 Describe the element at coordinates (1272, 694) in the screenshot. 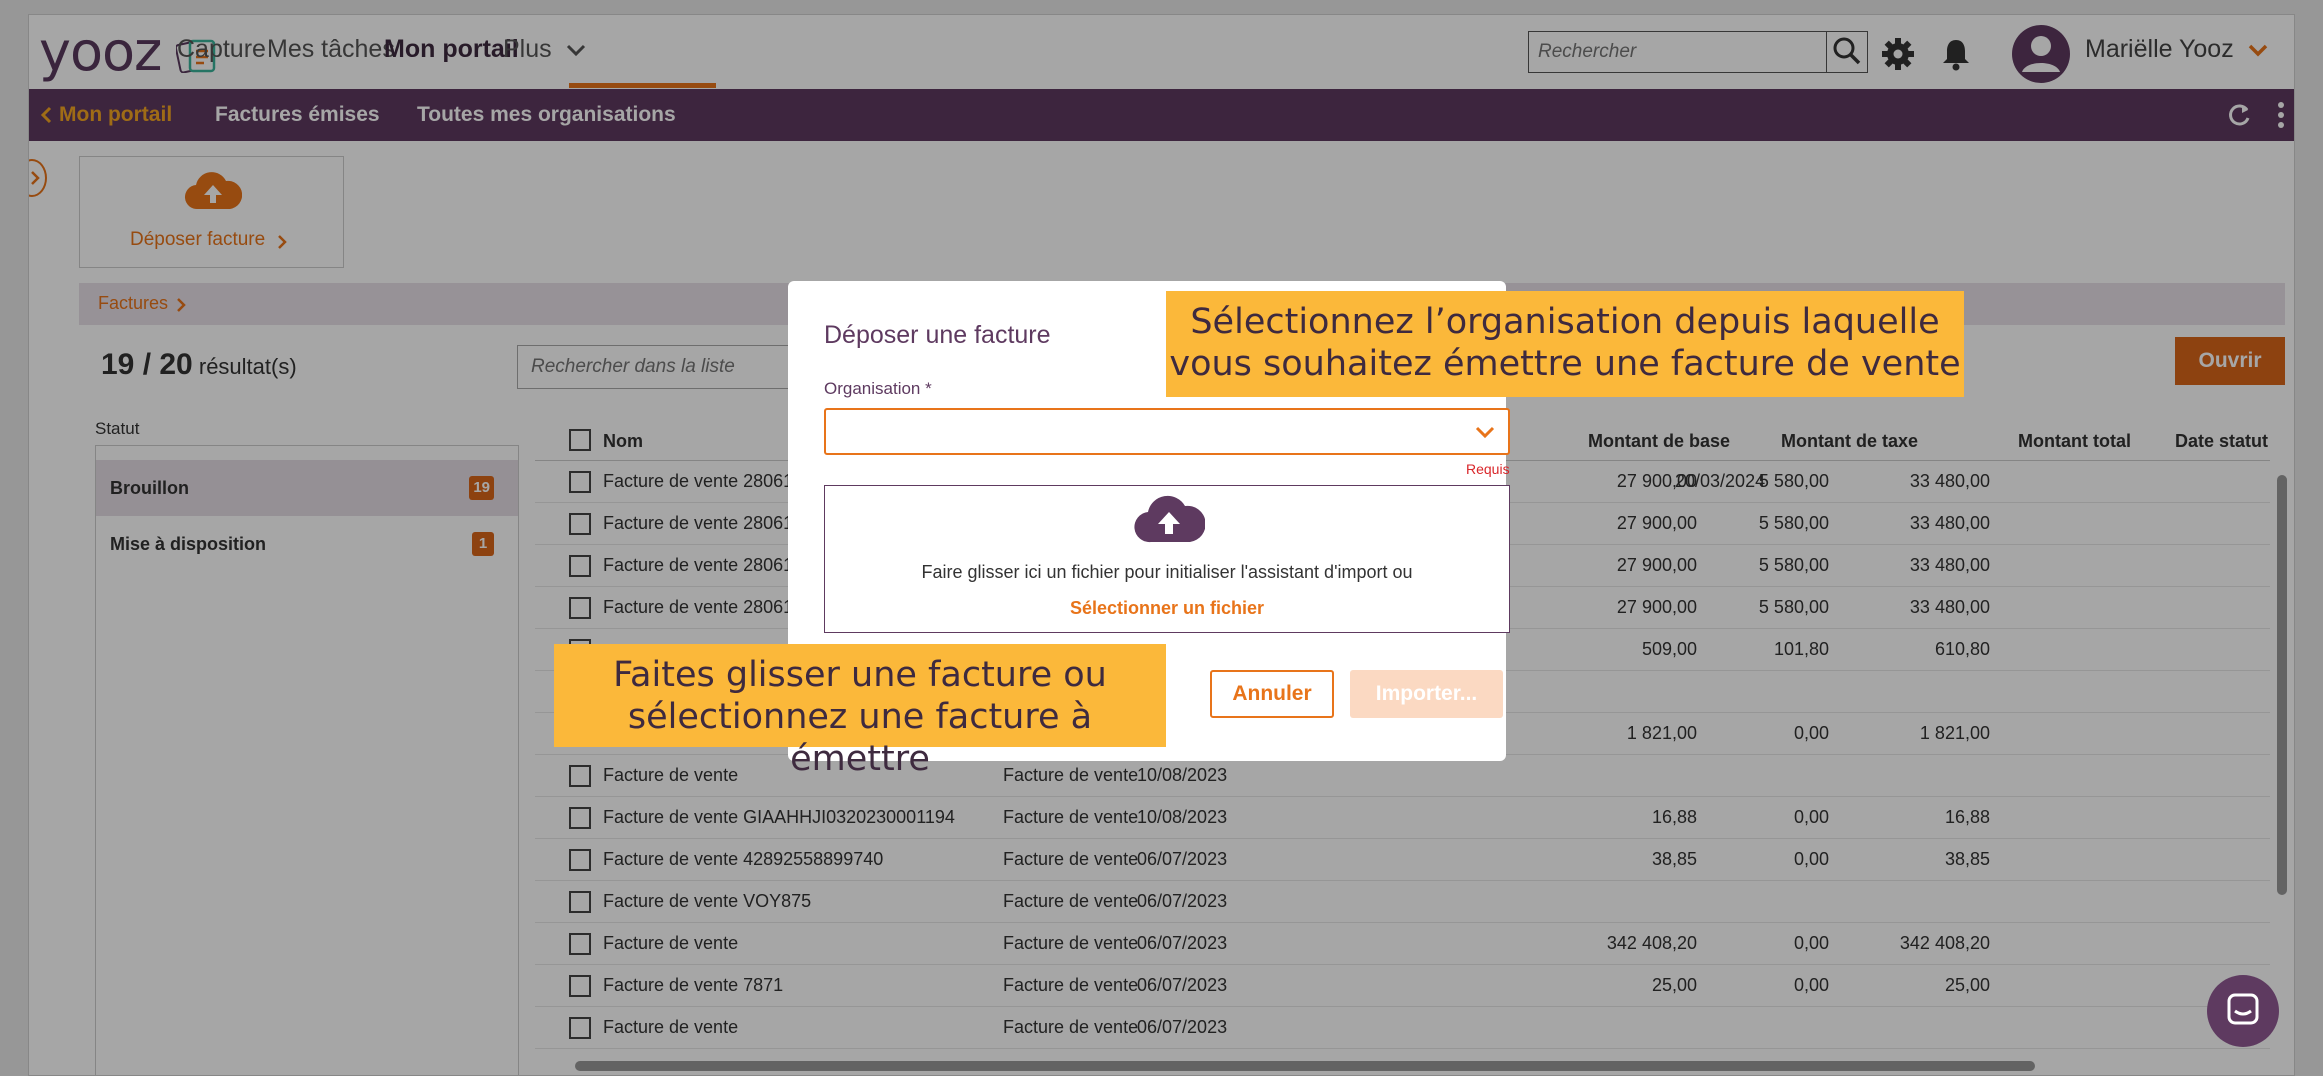

I see `cancel-button: Annuler` at that location.